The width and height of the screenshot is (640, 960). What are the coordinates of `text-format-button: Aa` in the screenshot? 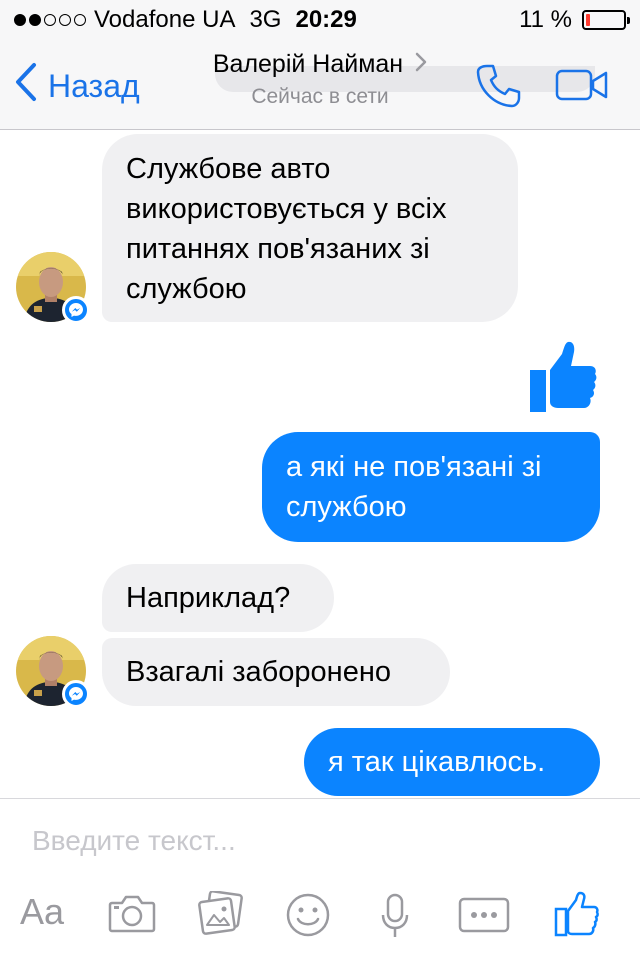 It's located at (42, 912).